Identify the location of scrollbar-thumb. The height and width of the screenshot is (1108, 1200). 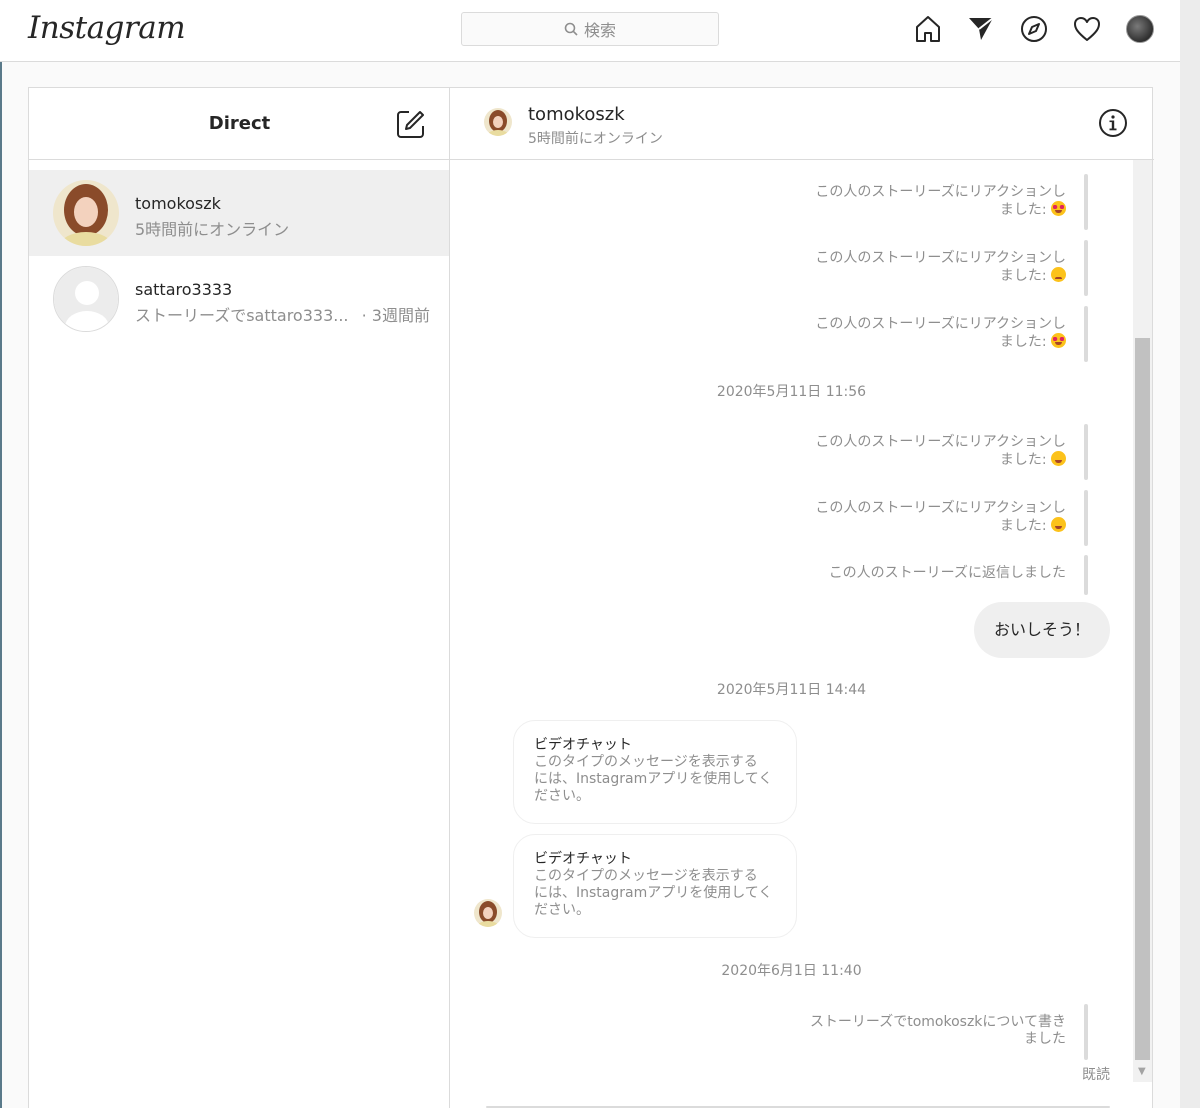
(1142, 699).